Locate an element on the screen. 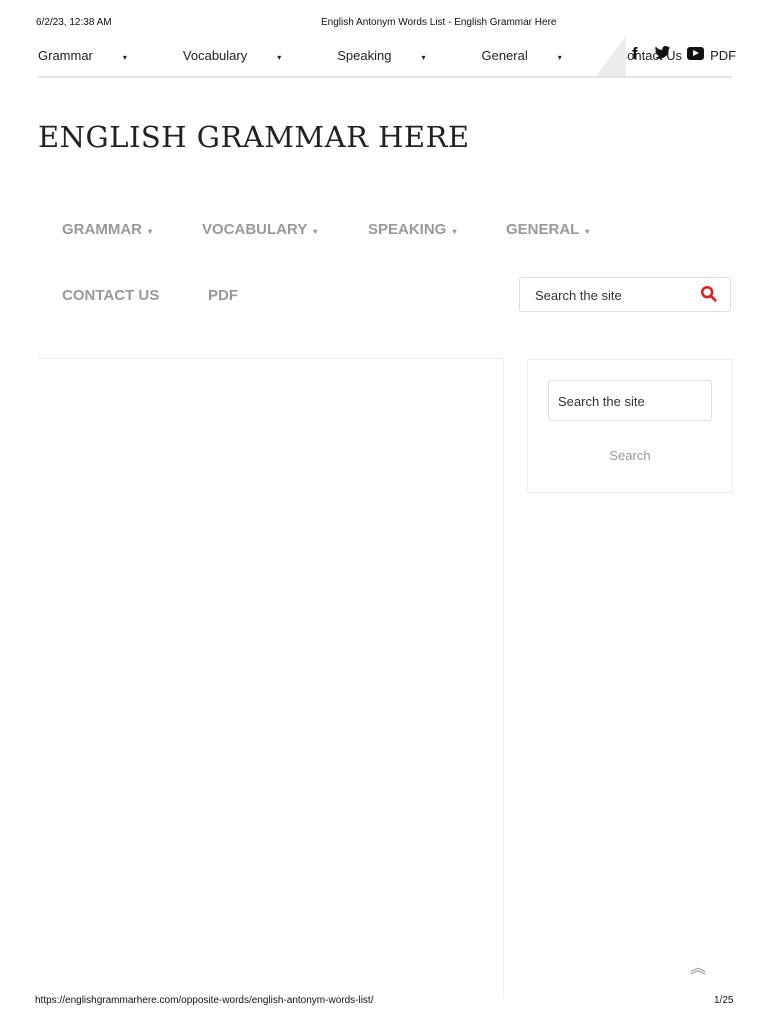  facebook-icon: f is located at coordinates (635, 54).